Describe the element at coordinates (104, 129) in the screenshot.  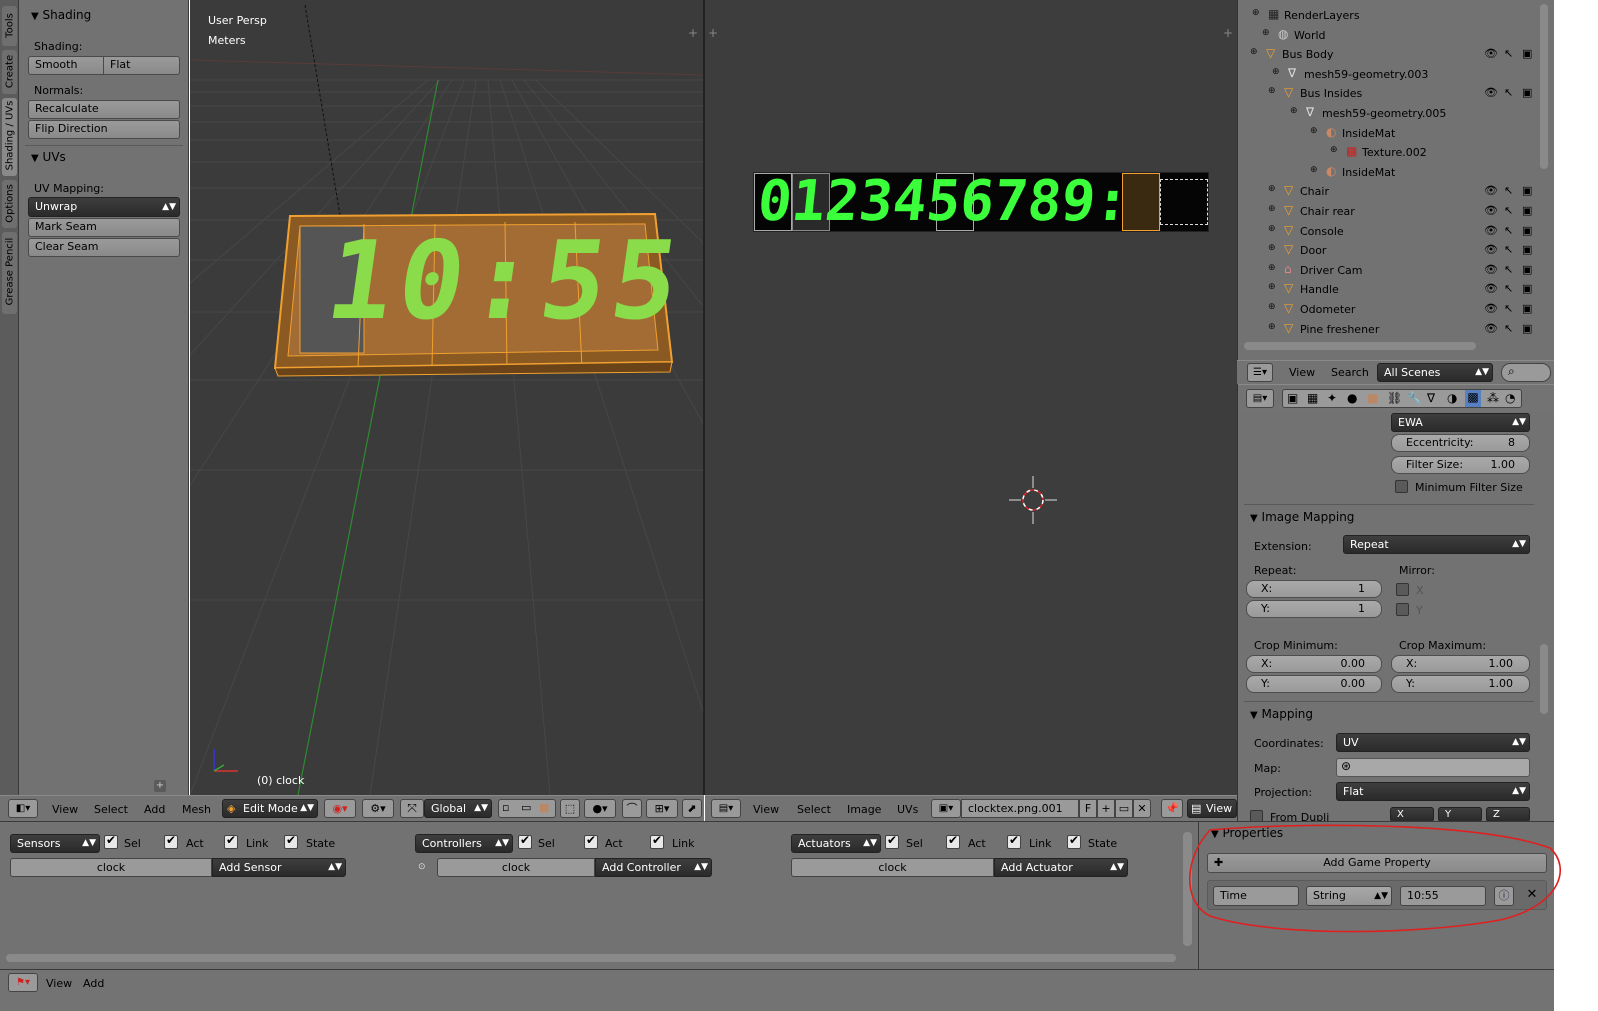
I see `flip-direction-button: Flip Direction` at that location.